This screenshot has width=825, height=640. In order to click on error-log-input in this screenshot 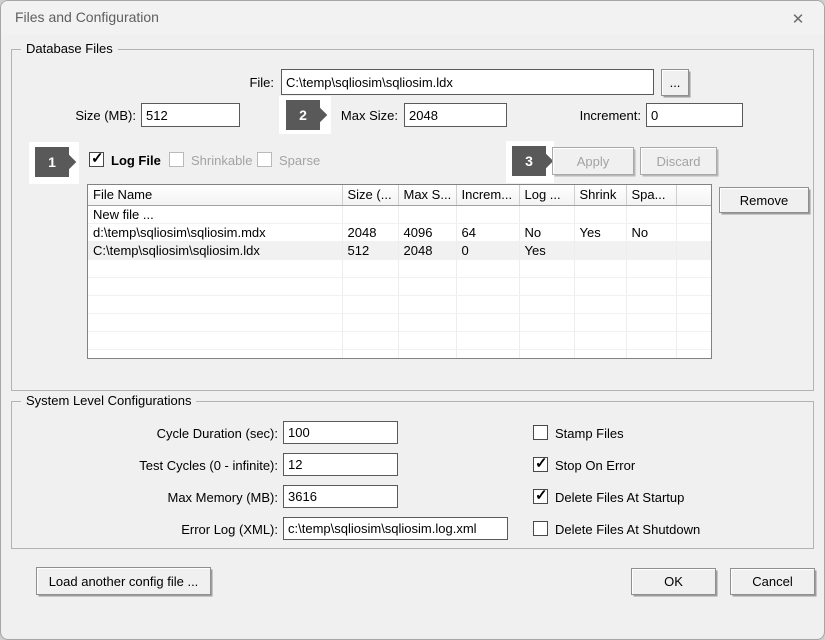, I will do `click(395, 528)`.